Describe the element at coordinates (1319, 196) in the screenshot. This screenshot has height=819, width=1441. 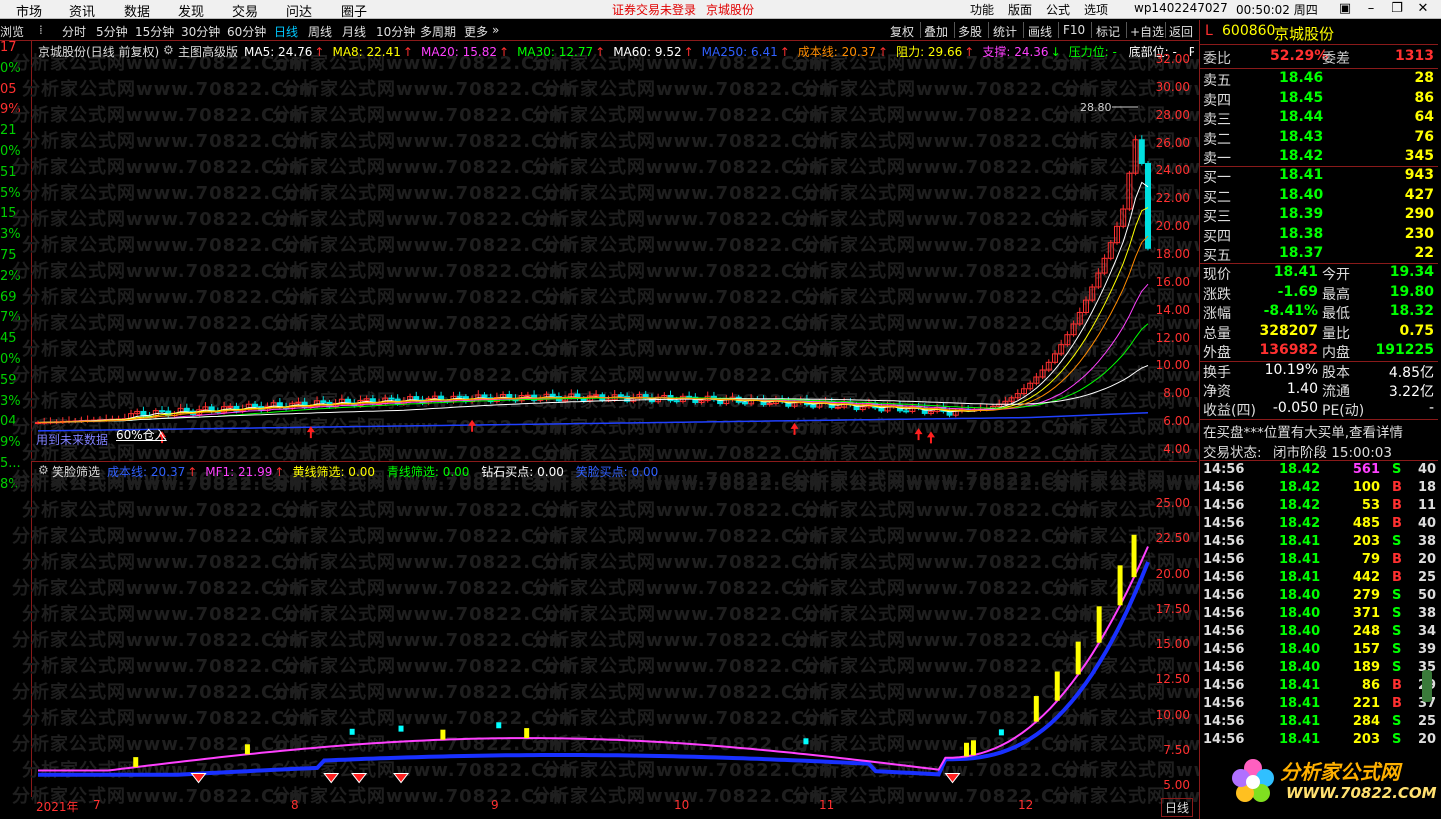
I see `order-book-row: 买二 18.40 427` at that location.